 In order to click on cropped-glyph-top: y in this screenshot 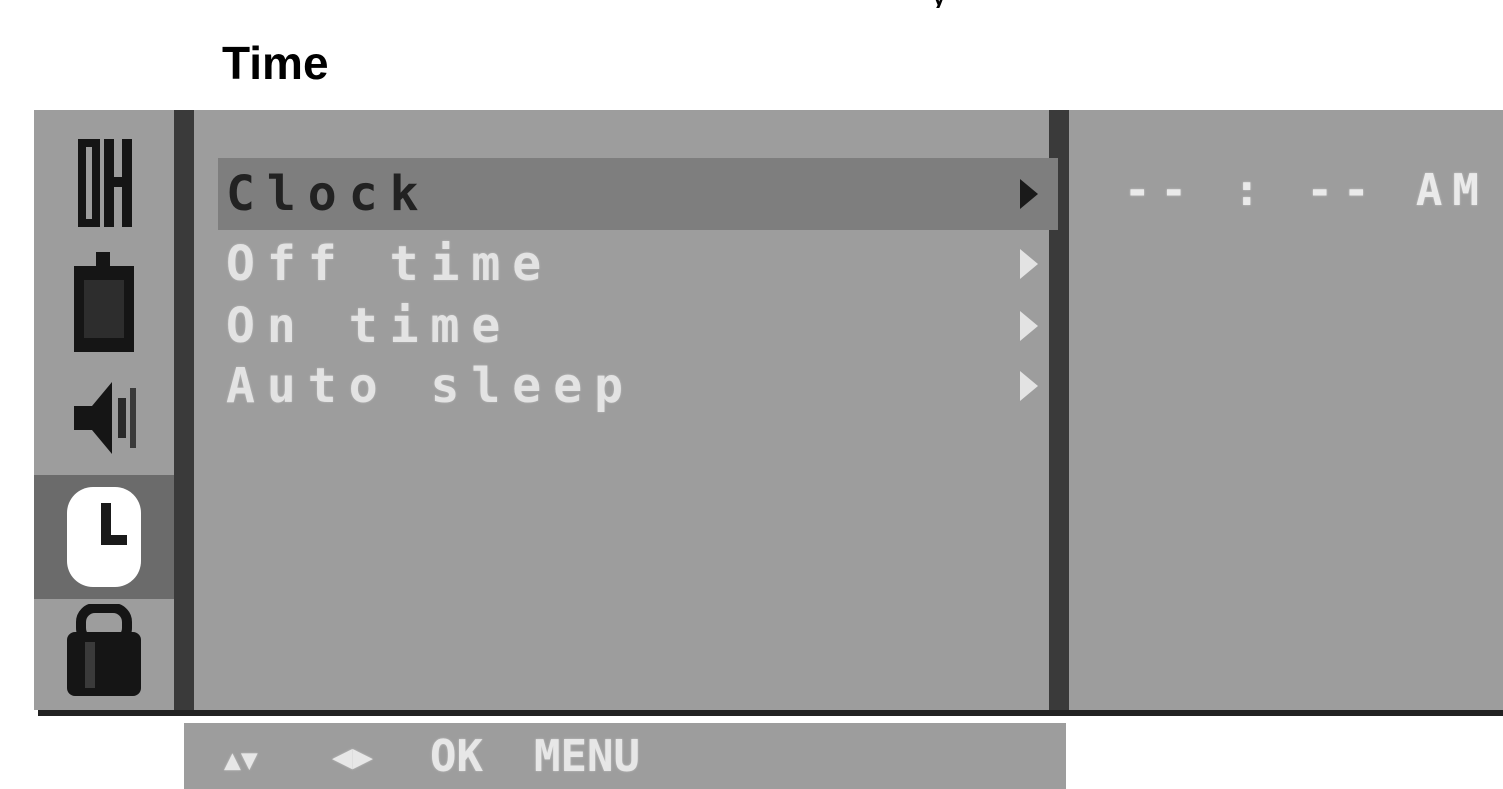, I will do `click(950, 4)`.